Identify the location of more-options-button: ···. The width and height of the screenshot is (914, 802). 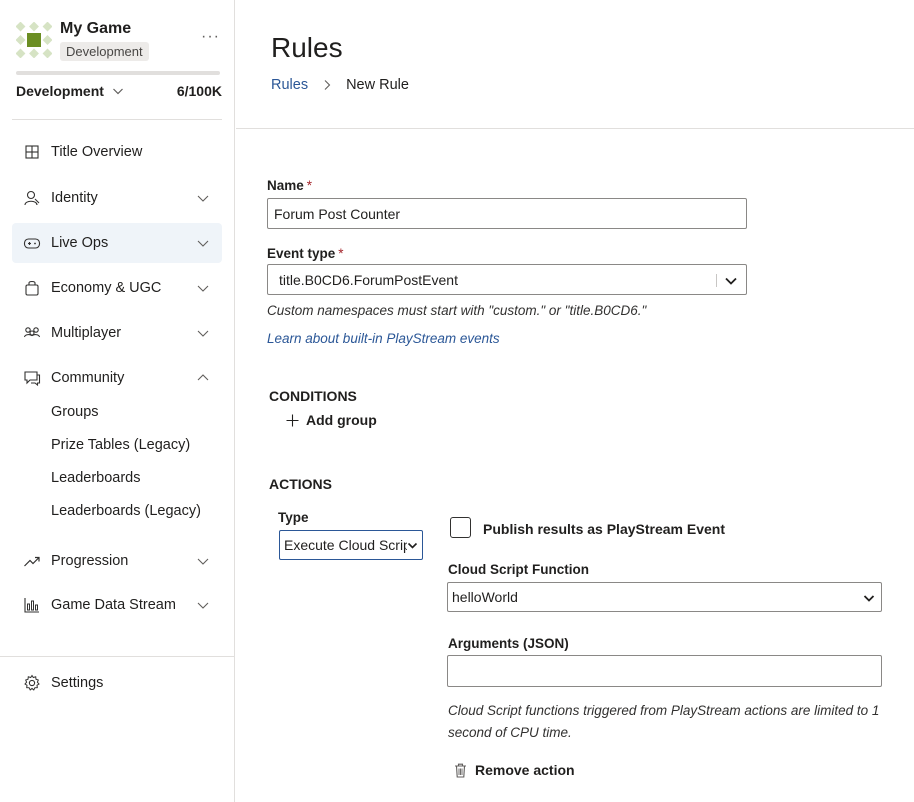
(210, 37).